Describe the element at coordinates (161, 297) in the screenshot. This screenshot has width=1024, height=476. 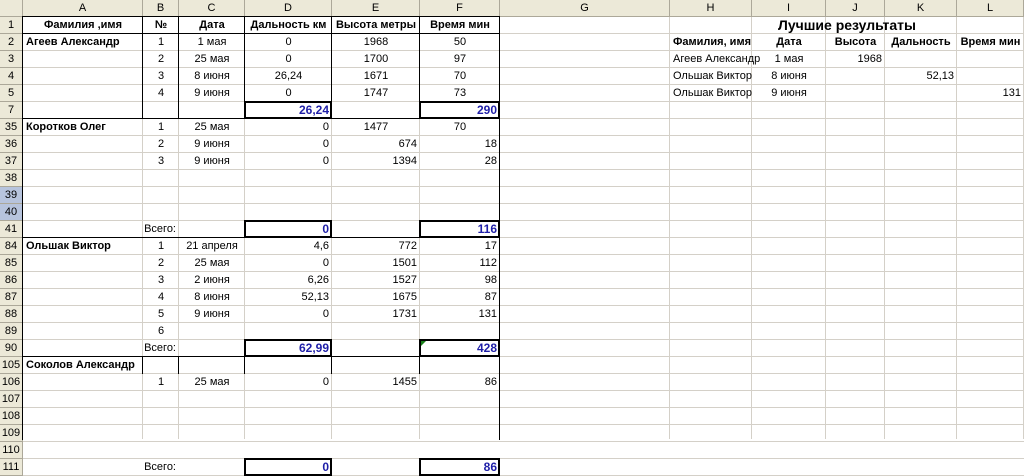
I see `cell-B87: 4` at that location.